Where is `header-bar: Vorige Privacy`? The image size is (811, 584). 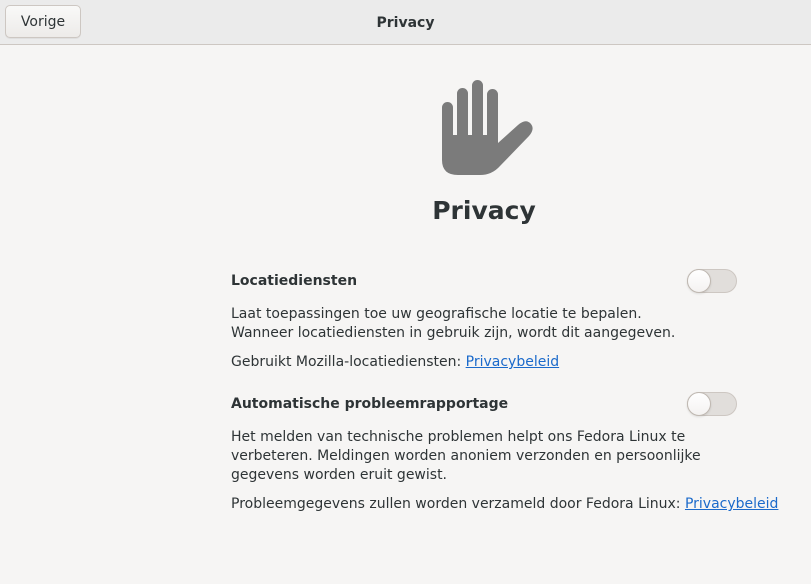
header-bar: Vorige Privacy is located at coordinates (405, 22).